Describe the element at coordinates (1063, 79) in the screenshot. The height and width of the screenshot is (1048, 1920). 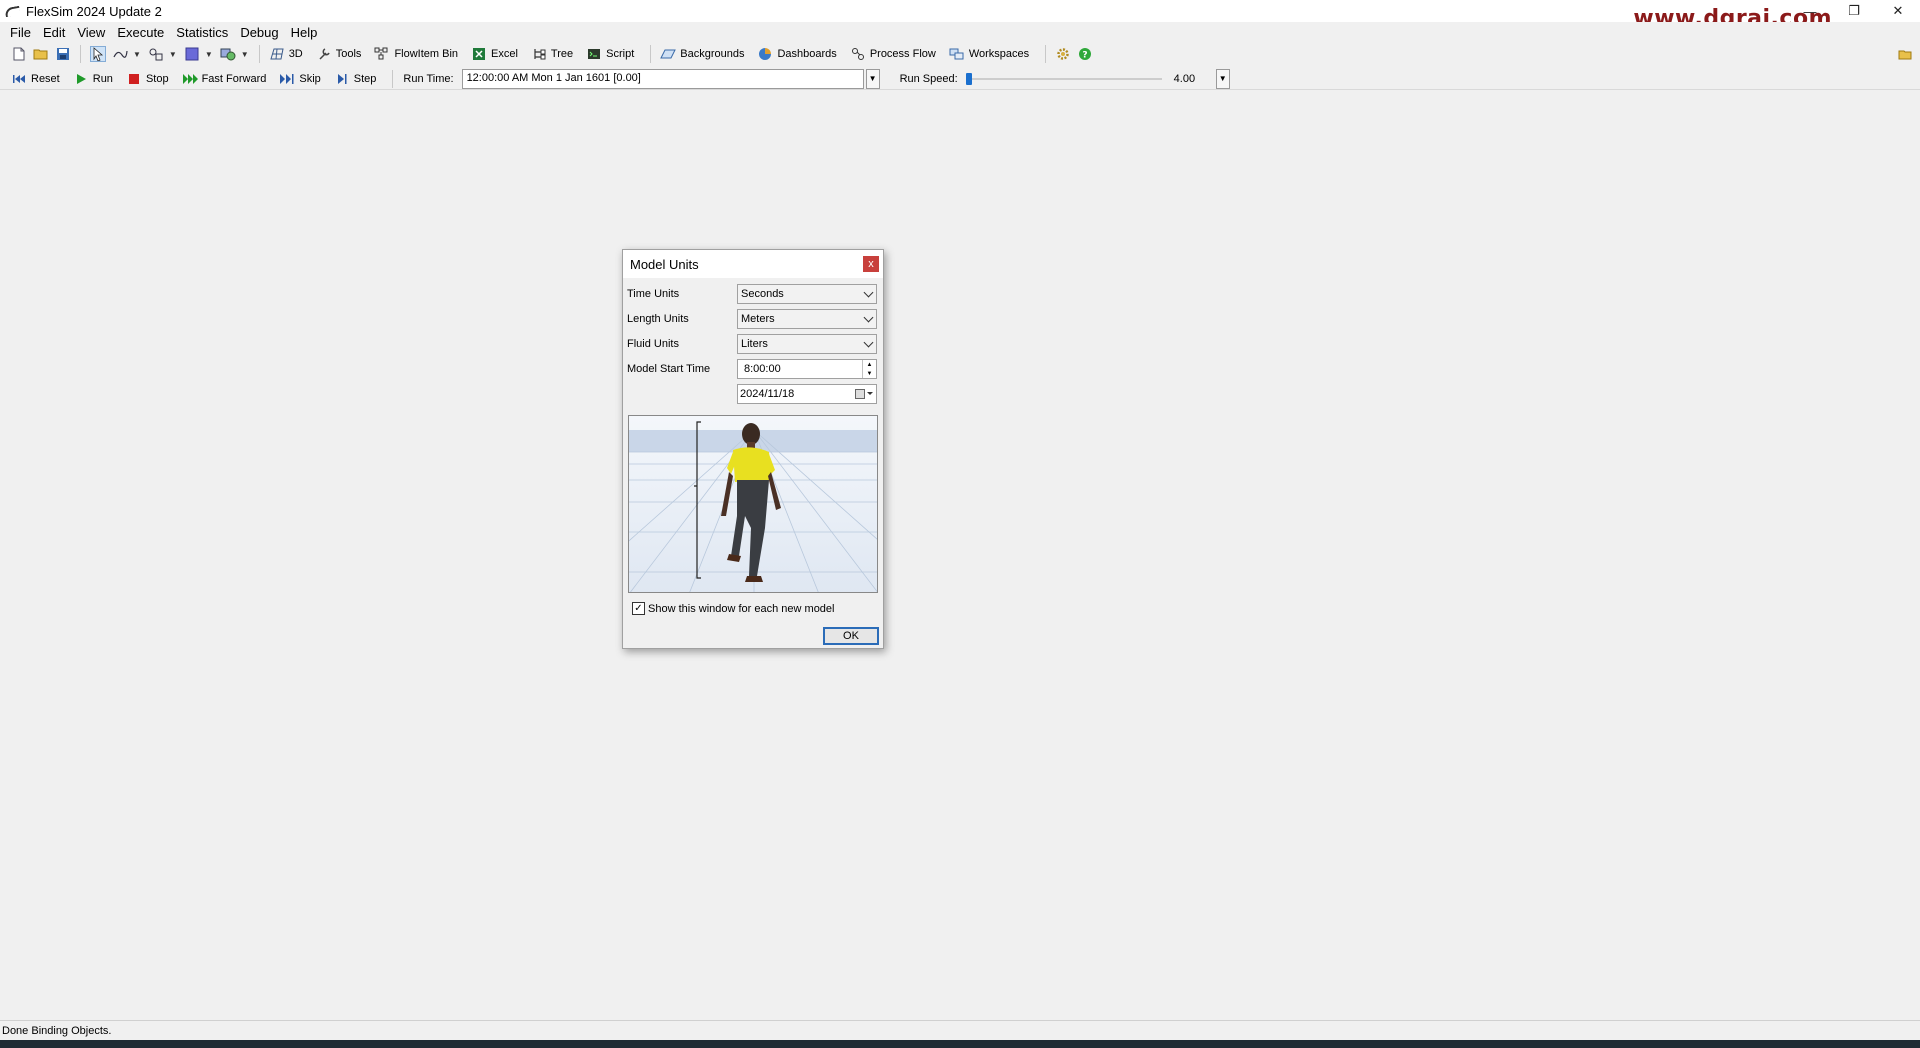
I see `run-speed-slider` at that location.